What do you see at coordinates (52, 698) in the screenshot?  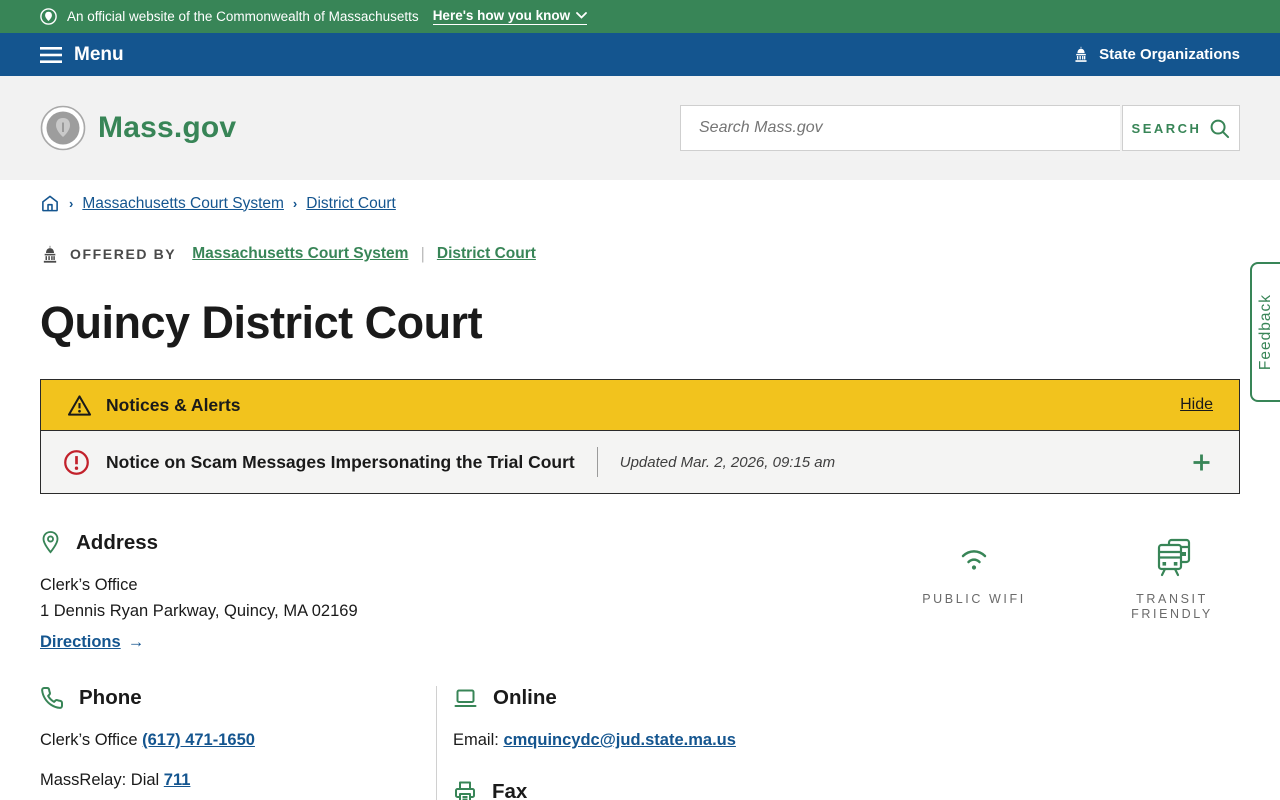 I see `phone-icon` at bounding box center [52, 698].